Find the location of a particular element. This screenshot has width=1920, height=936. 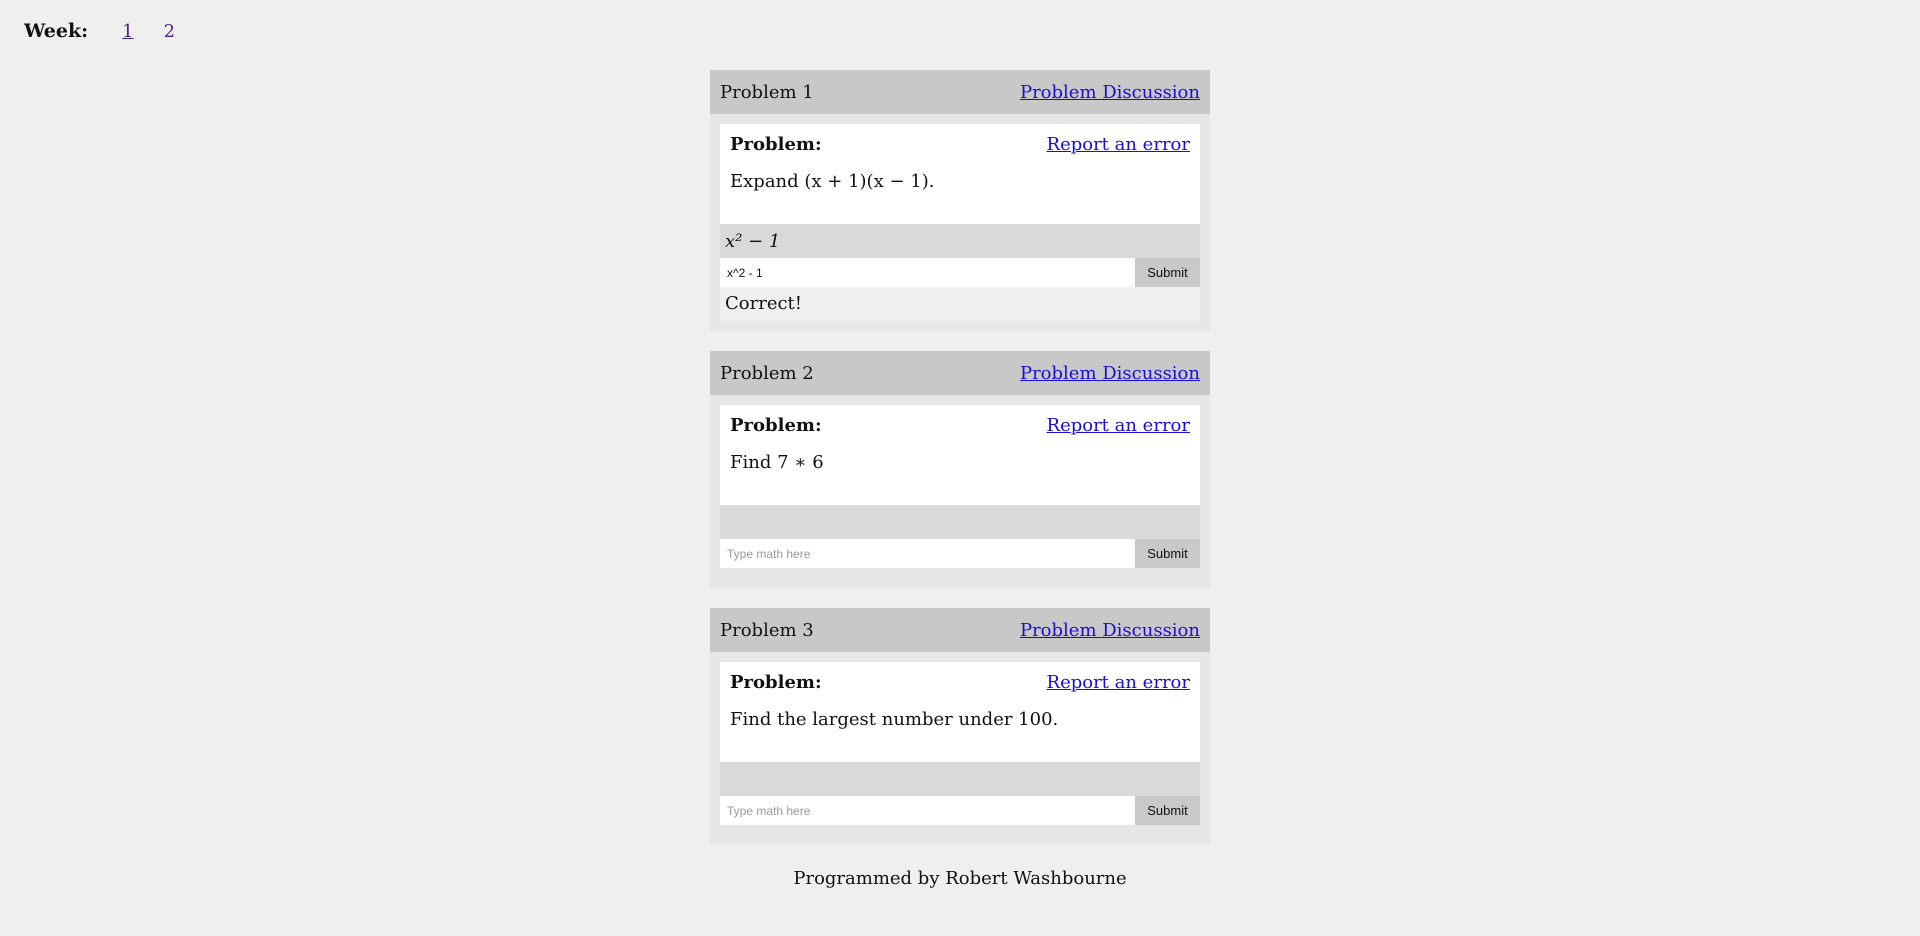

problem-statement-box: Problem: Report an error Find 7 ∗ 6 is located at coordinates (960, 455).